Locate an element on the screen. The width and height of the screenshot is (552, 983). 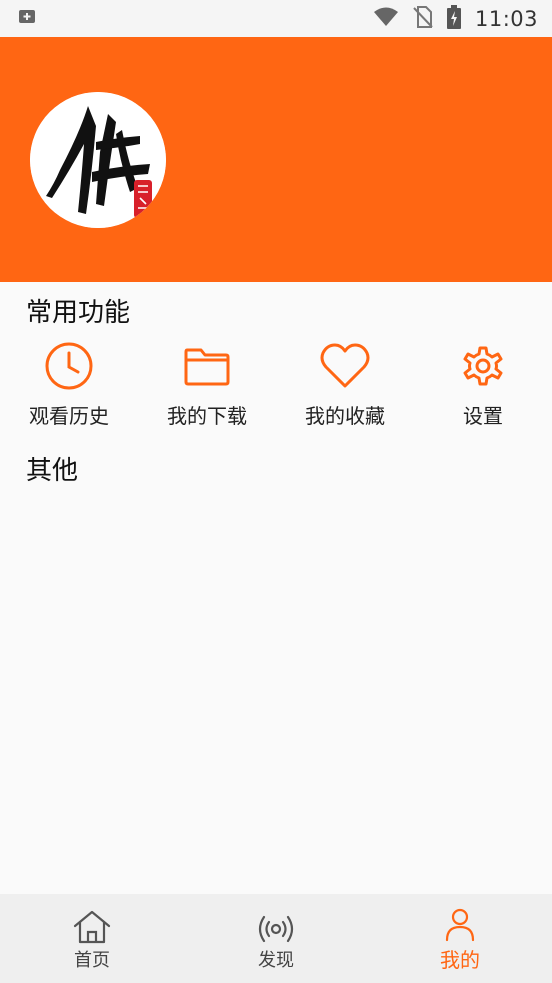
broadcast-icon is located at coordinates (276, 925).